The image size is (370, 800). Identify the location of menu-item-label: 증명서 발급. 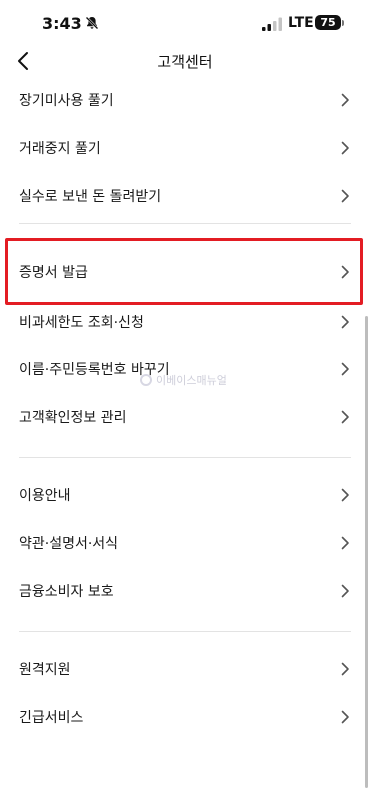
(53, 273).